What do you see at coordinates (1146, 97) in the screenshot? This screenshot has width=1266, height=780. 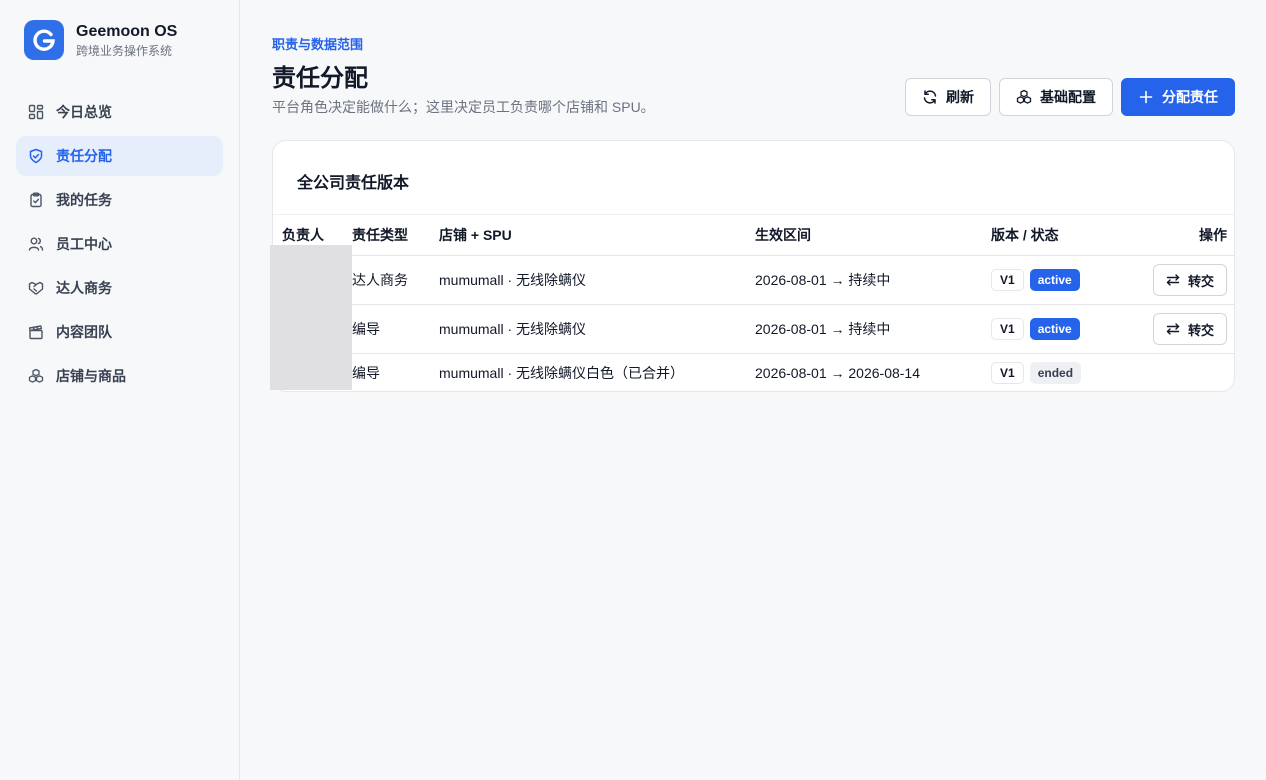 I see `plus-icon` at bounding box center [1146, 97].